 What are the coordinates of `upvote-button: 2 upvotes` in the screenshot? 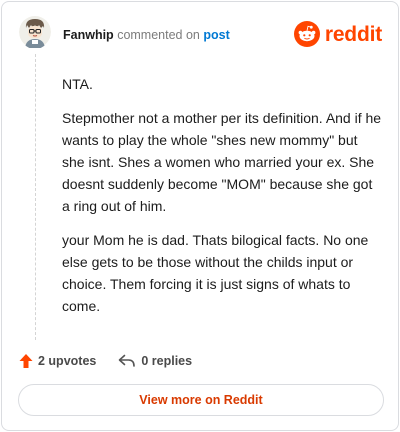 It's located at (57, 361).